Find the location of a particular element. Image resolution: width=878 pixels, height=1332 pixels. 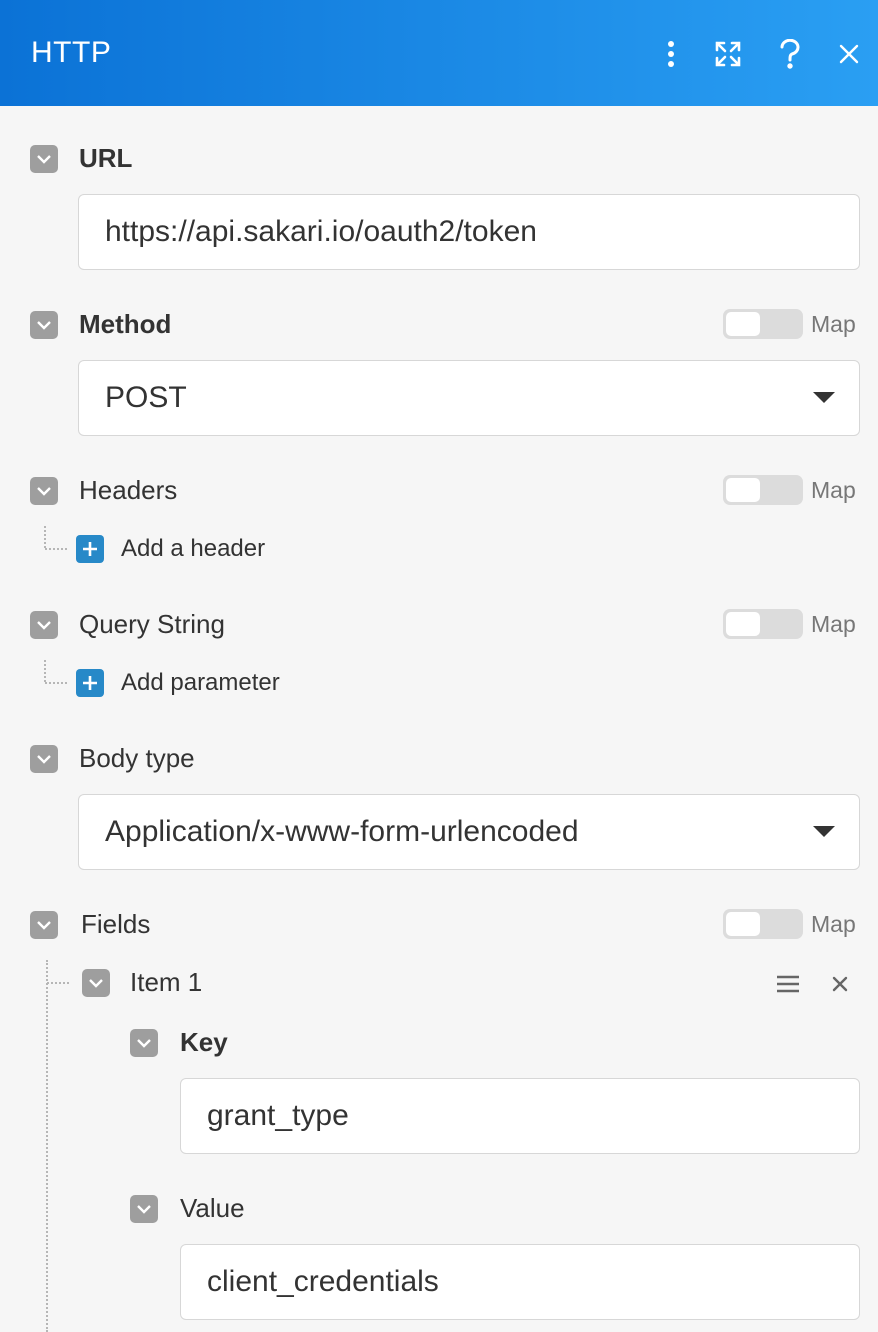

query-string-map-label: Map is located at coordinates (833, 624).